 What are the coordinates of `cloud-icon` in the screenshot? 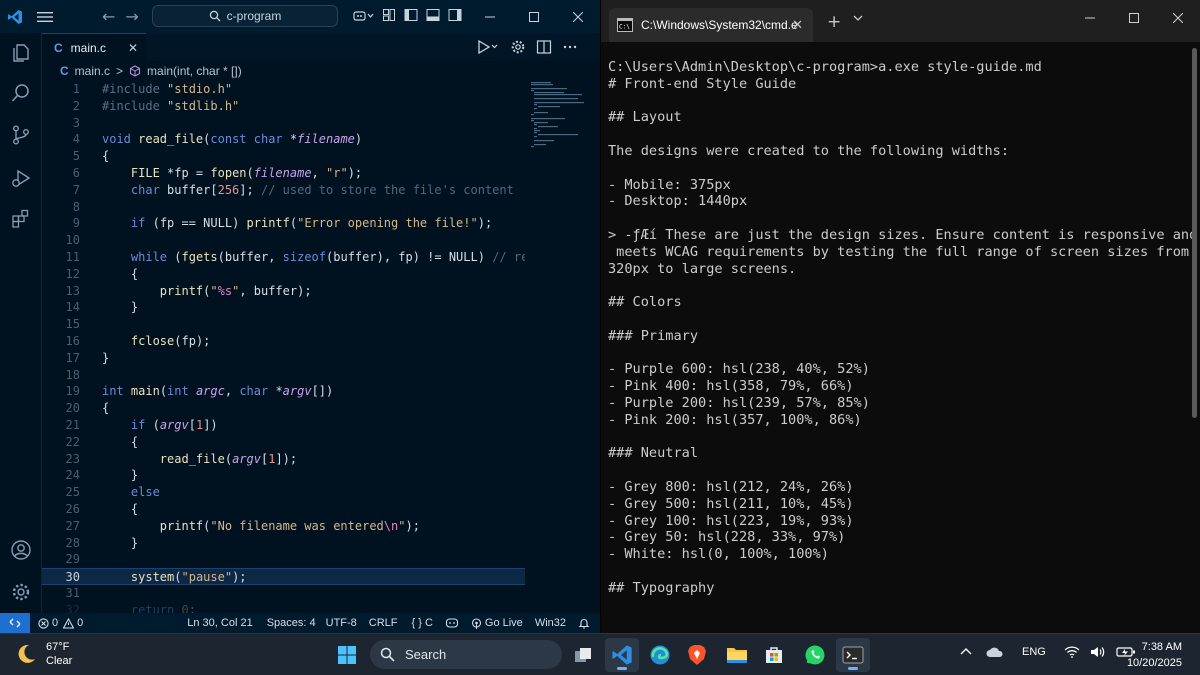 It's located at (995, 652).